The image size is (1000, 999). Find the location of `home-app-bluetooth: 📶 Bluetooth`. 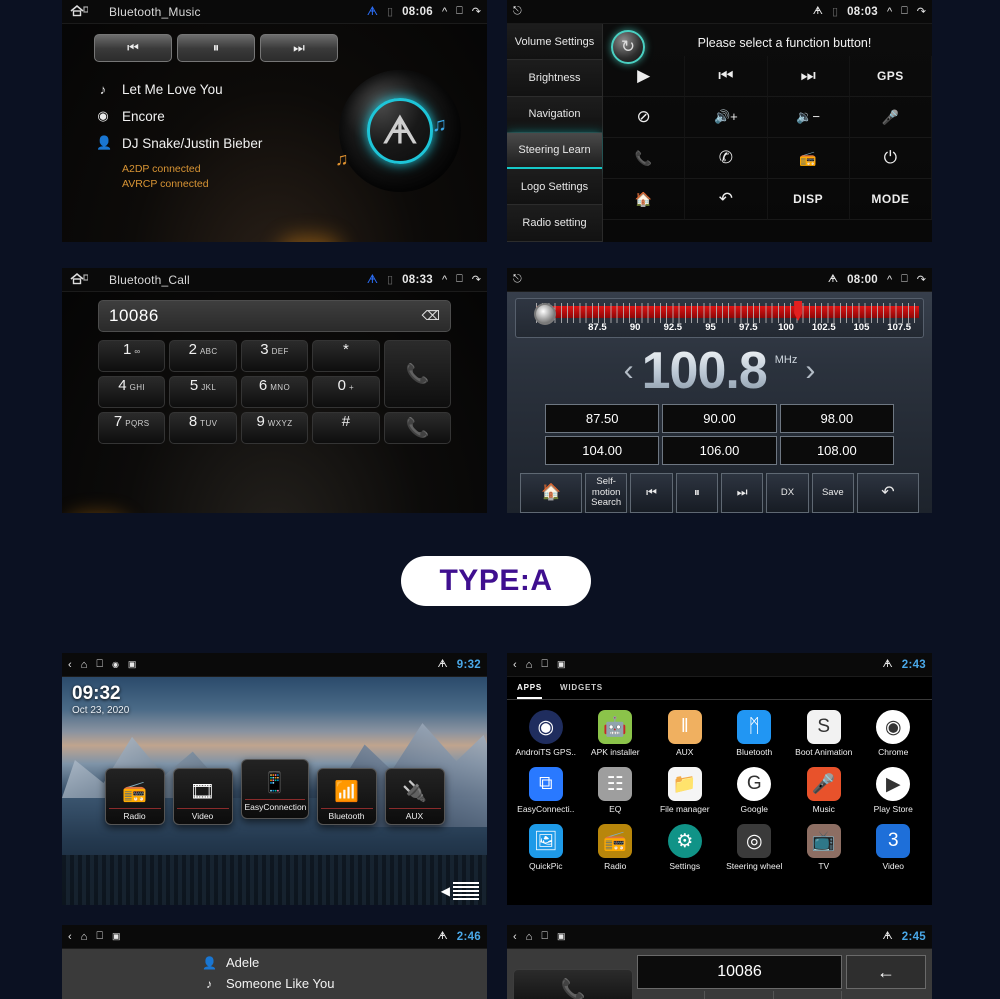

home-app-bluetooth: 📶 Bluetooth is located at coordinates (346, 796).